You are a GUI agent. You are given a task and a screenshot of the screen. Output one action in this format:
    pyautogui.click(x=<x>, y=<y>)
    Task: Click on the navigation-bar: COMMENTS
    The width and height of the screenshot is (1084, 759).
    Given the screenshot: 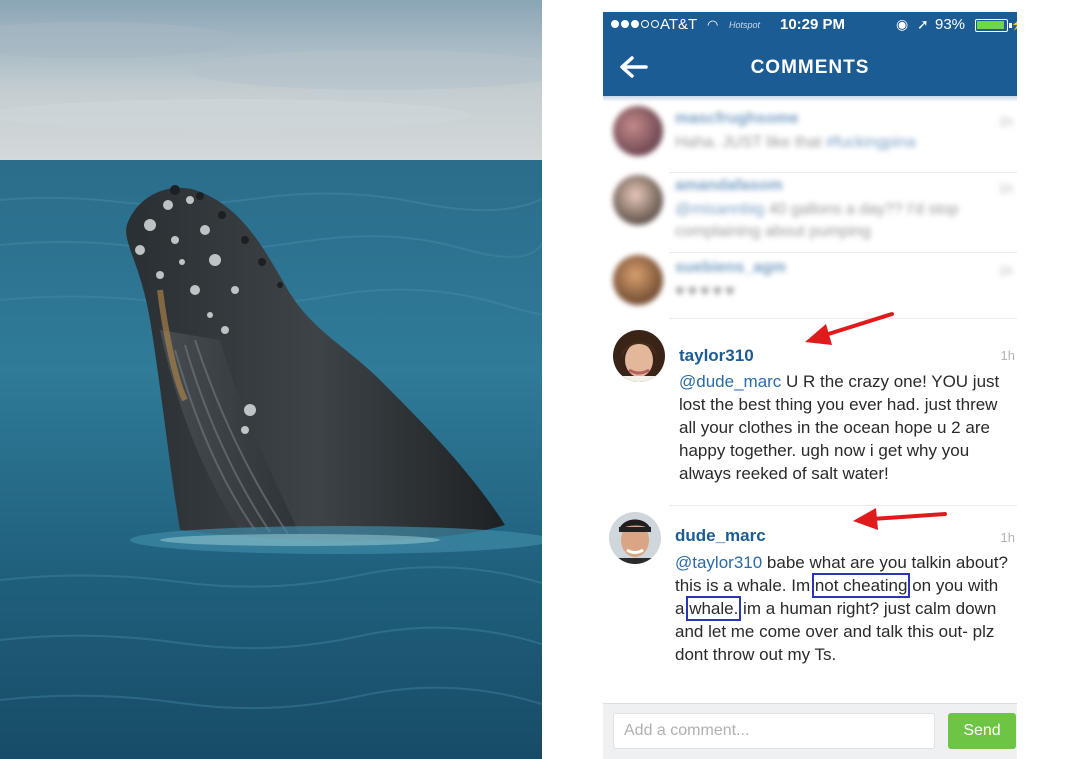 What is the action you would take?
    pyautogui.click(x=810, y=67)
    